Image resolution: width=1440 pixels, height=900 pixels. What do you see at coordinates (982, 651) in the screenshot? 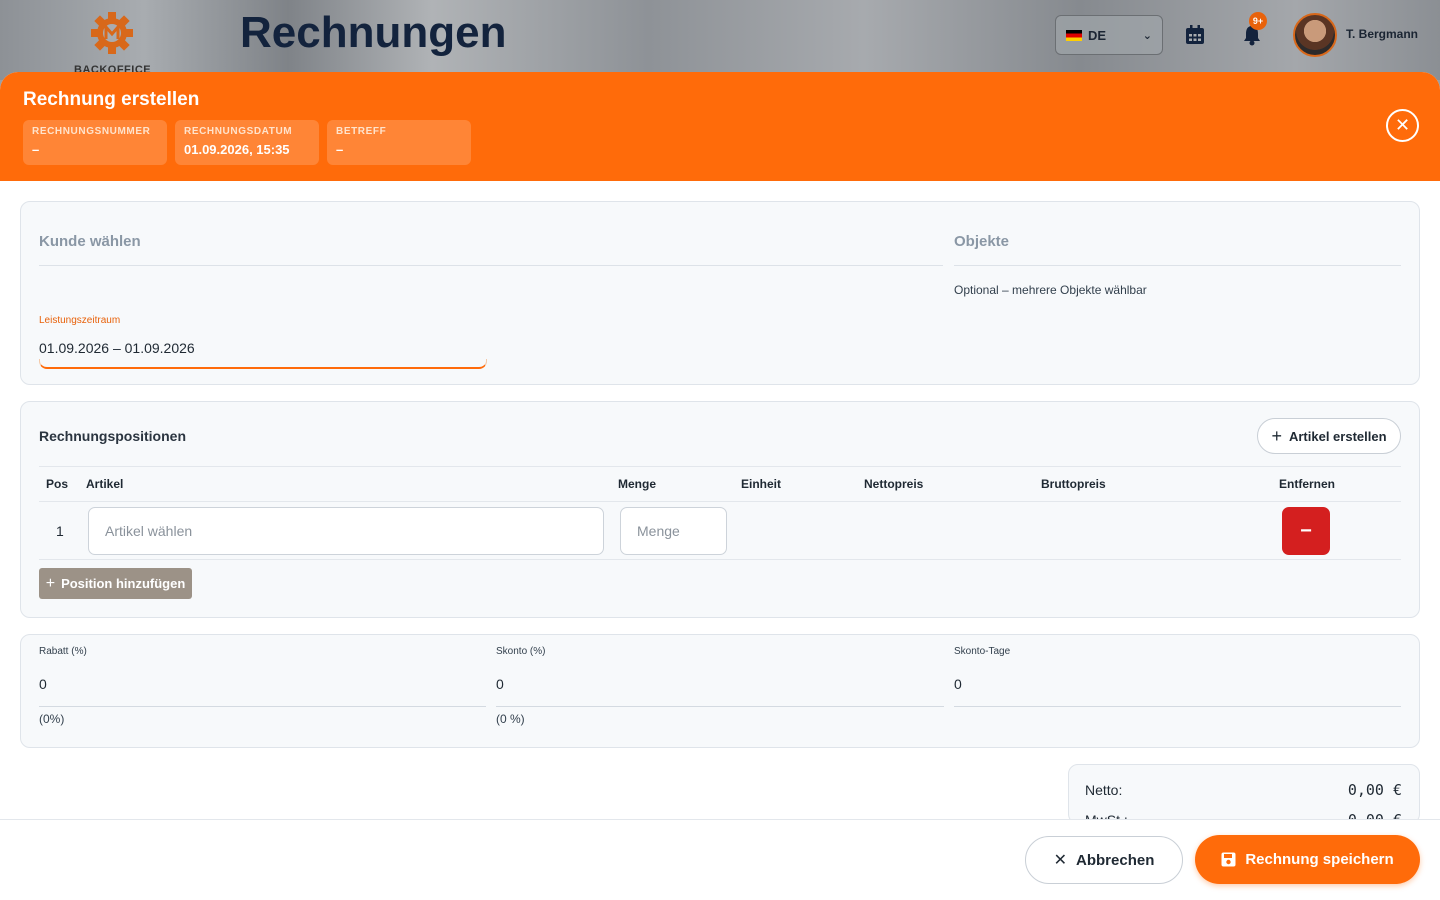
I see `skonto-days-label: Skonto-Tage` at bounding box center [982, 651].